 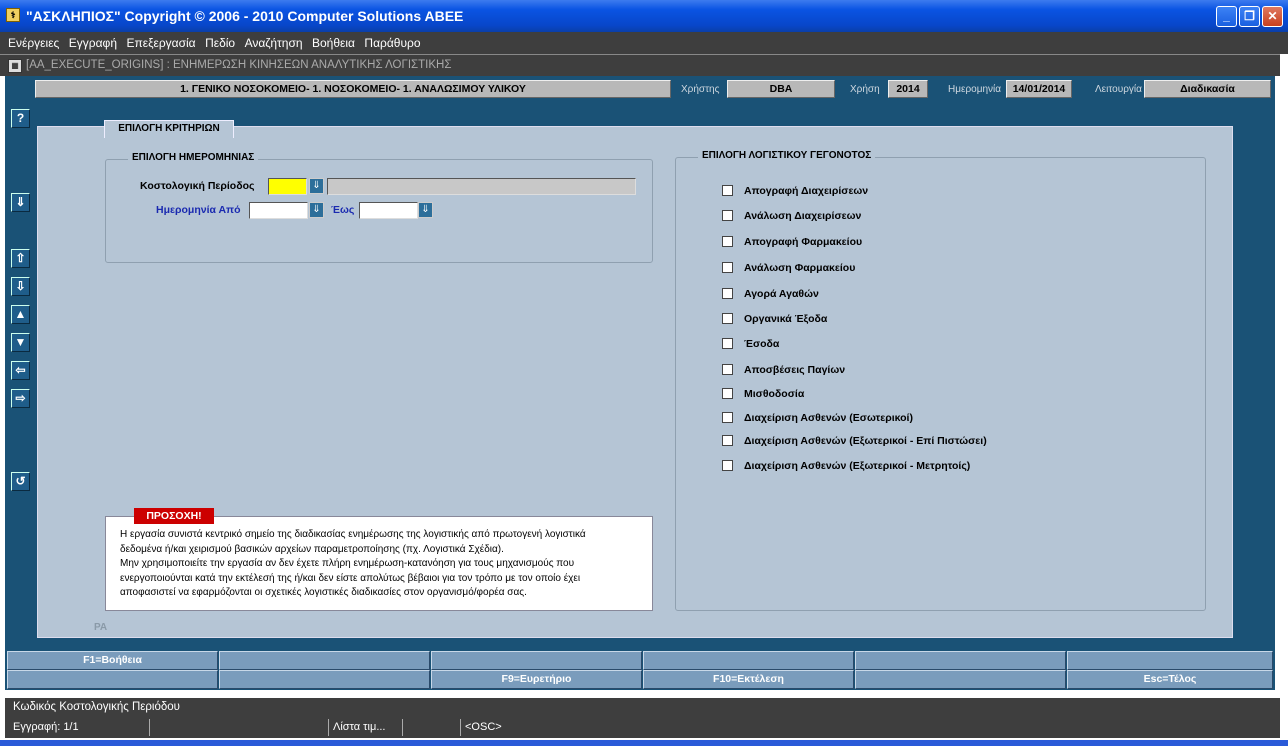 What do you see at coordinates (644, 743) in the screenshot?
I see `taskbar` at bounding box center [644, 743].